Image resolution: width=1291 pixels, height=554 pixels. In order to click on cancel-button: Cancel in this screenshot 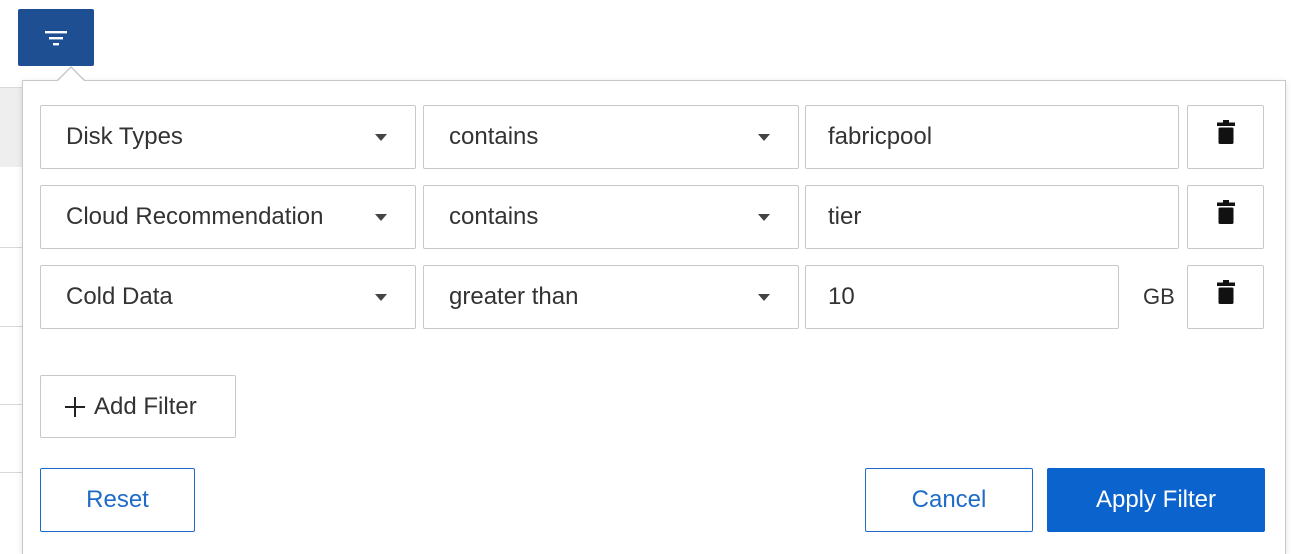, I will do `click(949, 500)`.